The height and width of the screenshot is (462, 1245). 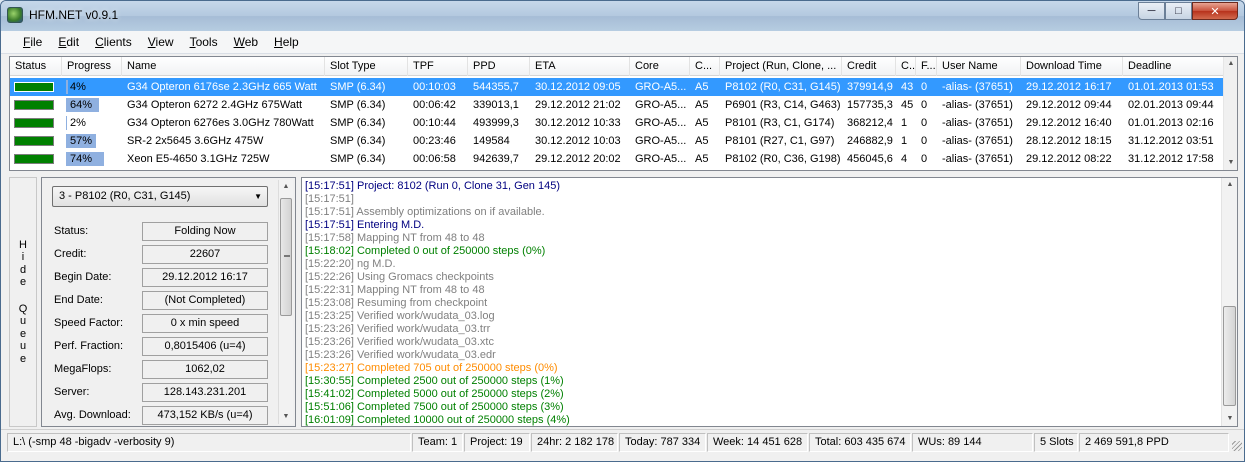 I want to click on menu-web: Web, so click(x=246, y=42).